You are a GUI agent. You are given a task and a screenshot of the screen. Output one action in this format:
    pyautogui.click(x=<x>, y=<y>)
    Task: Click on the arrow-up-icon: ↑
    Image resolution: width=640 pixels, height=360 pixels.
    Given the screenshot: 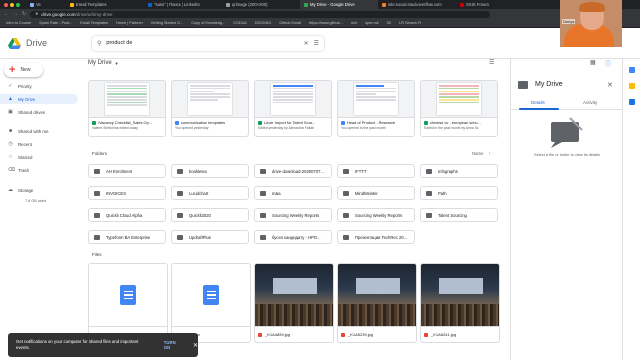 What is the action you would take?
    pyautogui.click(x=489, y=153)
    